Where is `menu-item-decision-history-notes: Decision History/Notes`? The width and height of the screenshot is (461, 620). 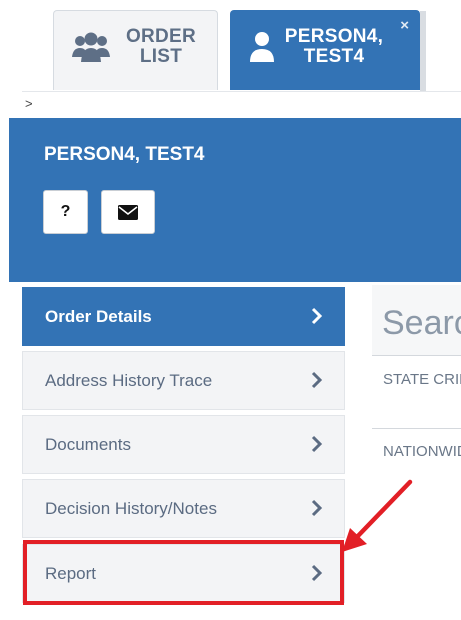
menu-item-decision-history-notes: Decision History/Notes is located at coordinates (183, 508).